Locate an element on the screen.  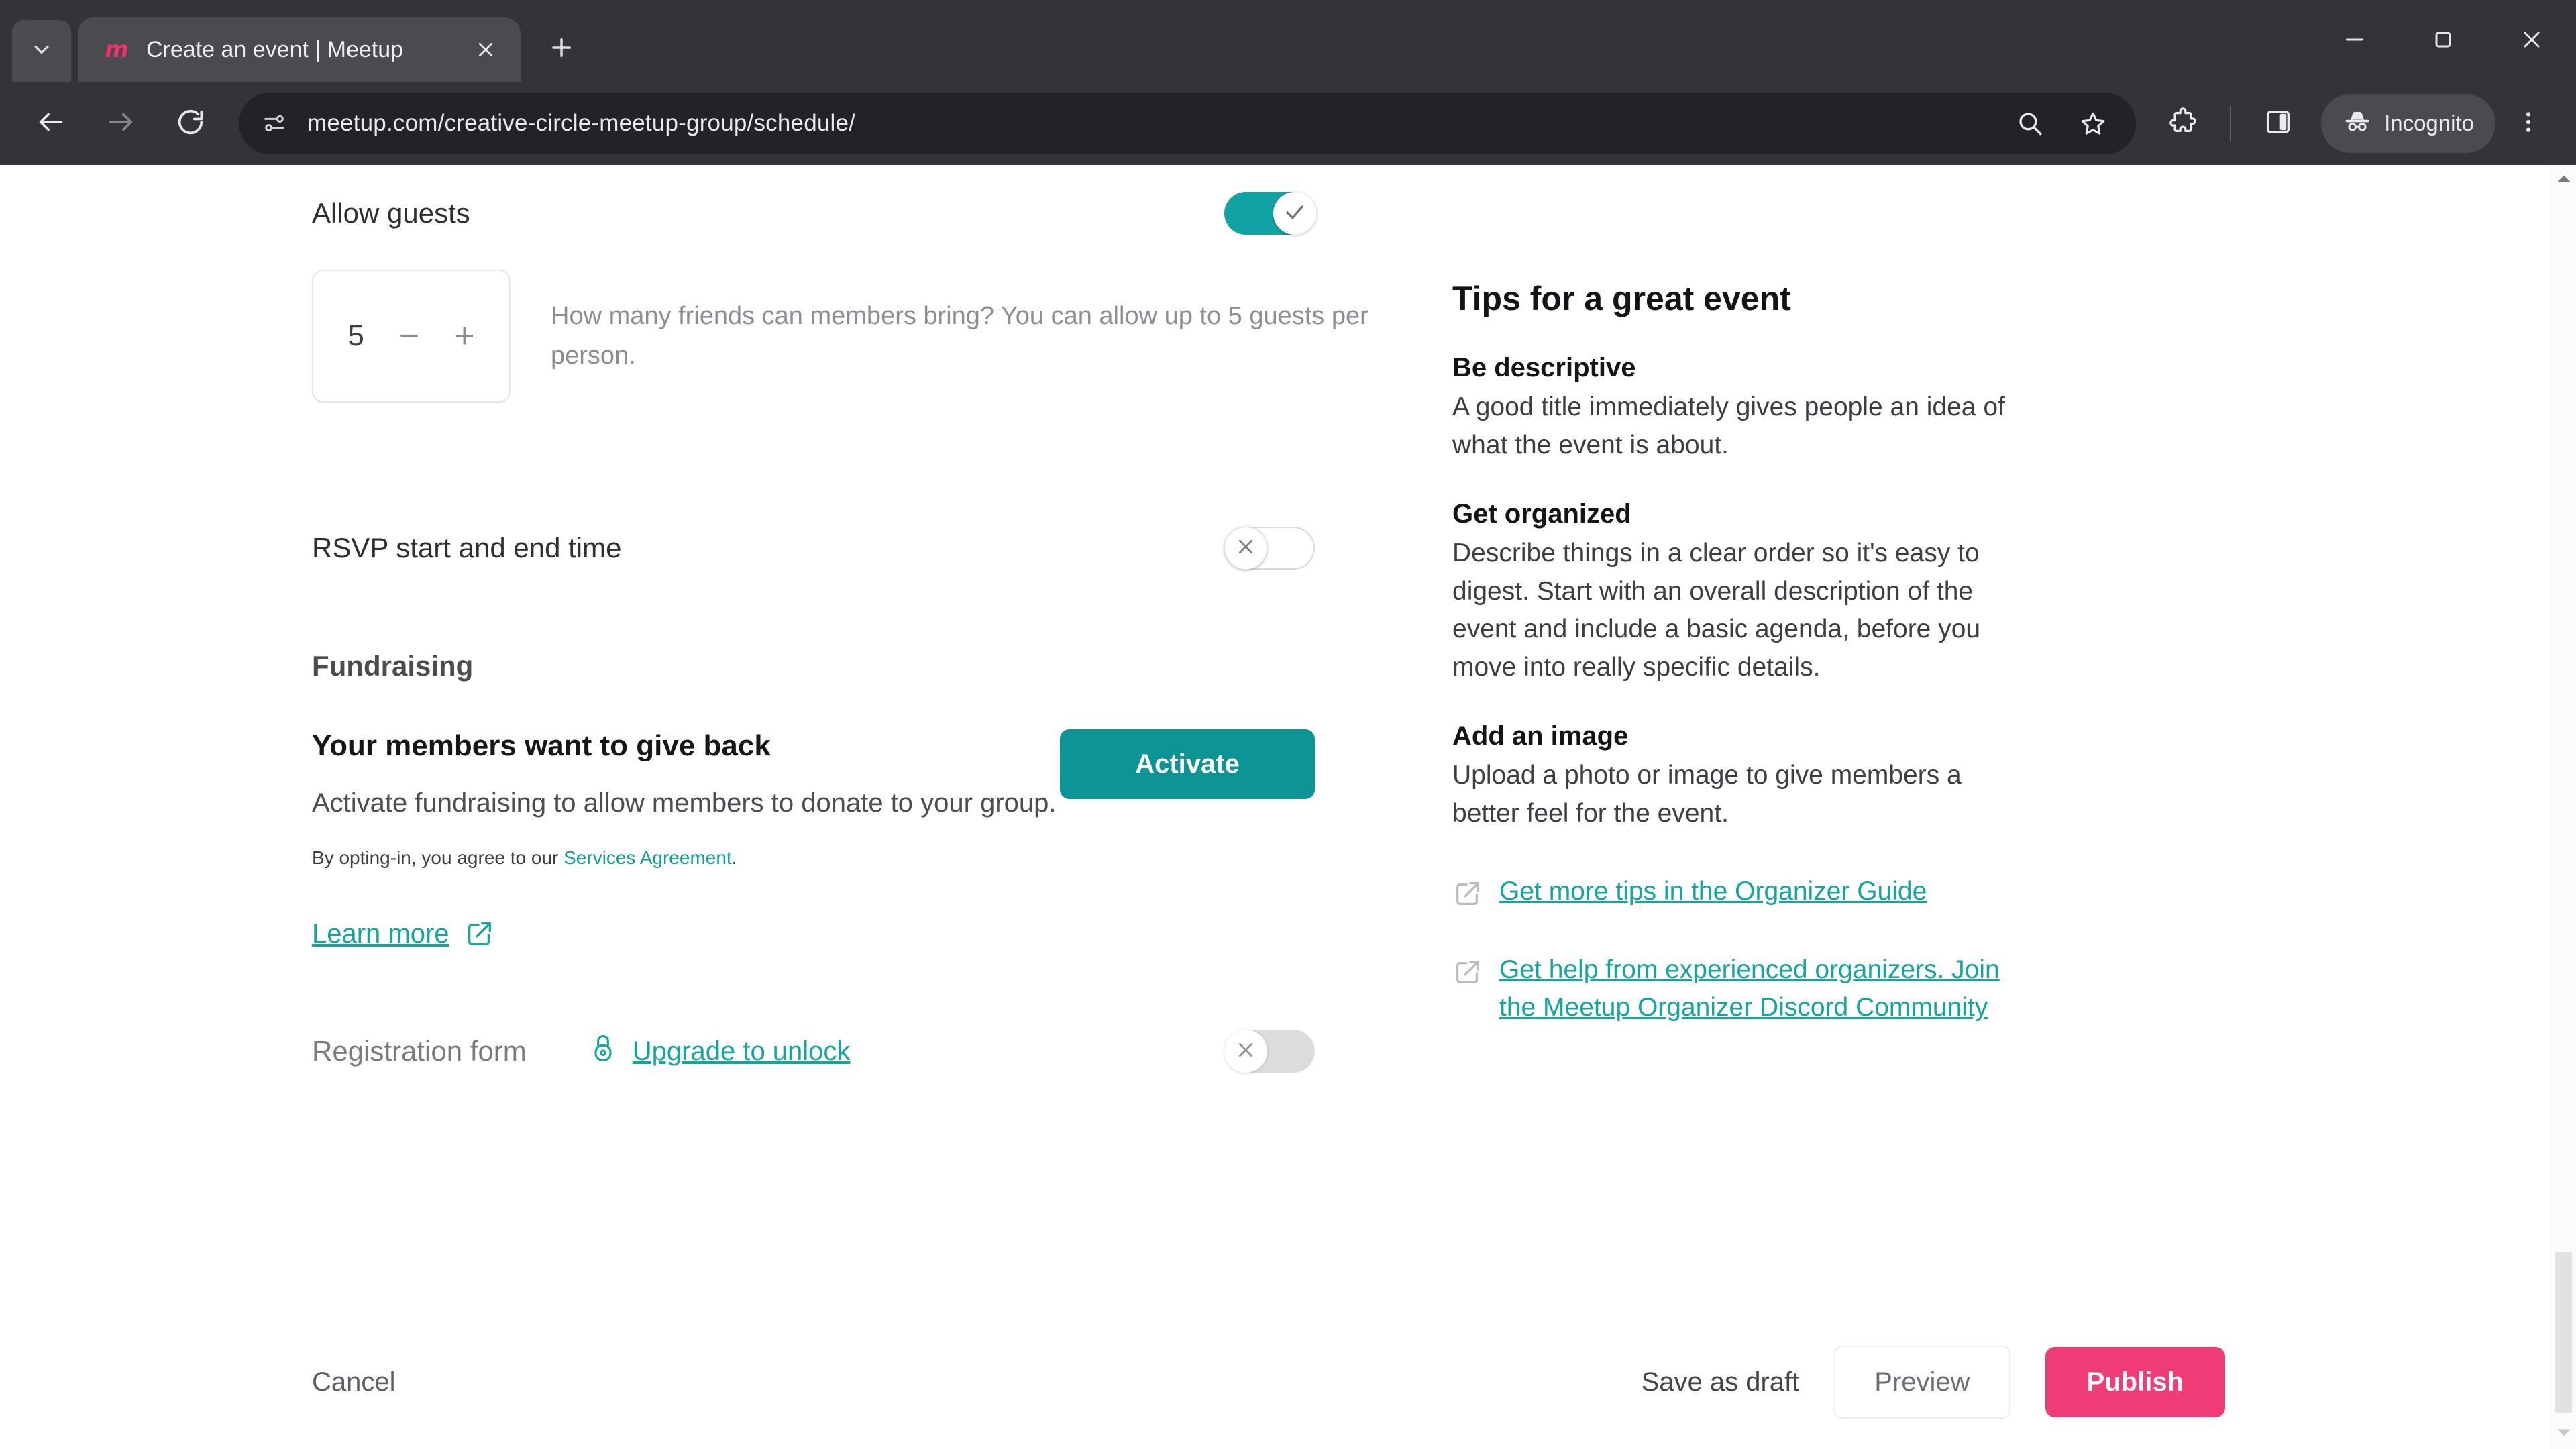
tab-strip: m Create an event | Meetup is located at coordinates (1288, 41).